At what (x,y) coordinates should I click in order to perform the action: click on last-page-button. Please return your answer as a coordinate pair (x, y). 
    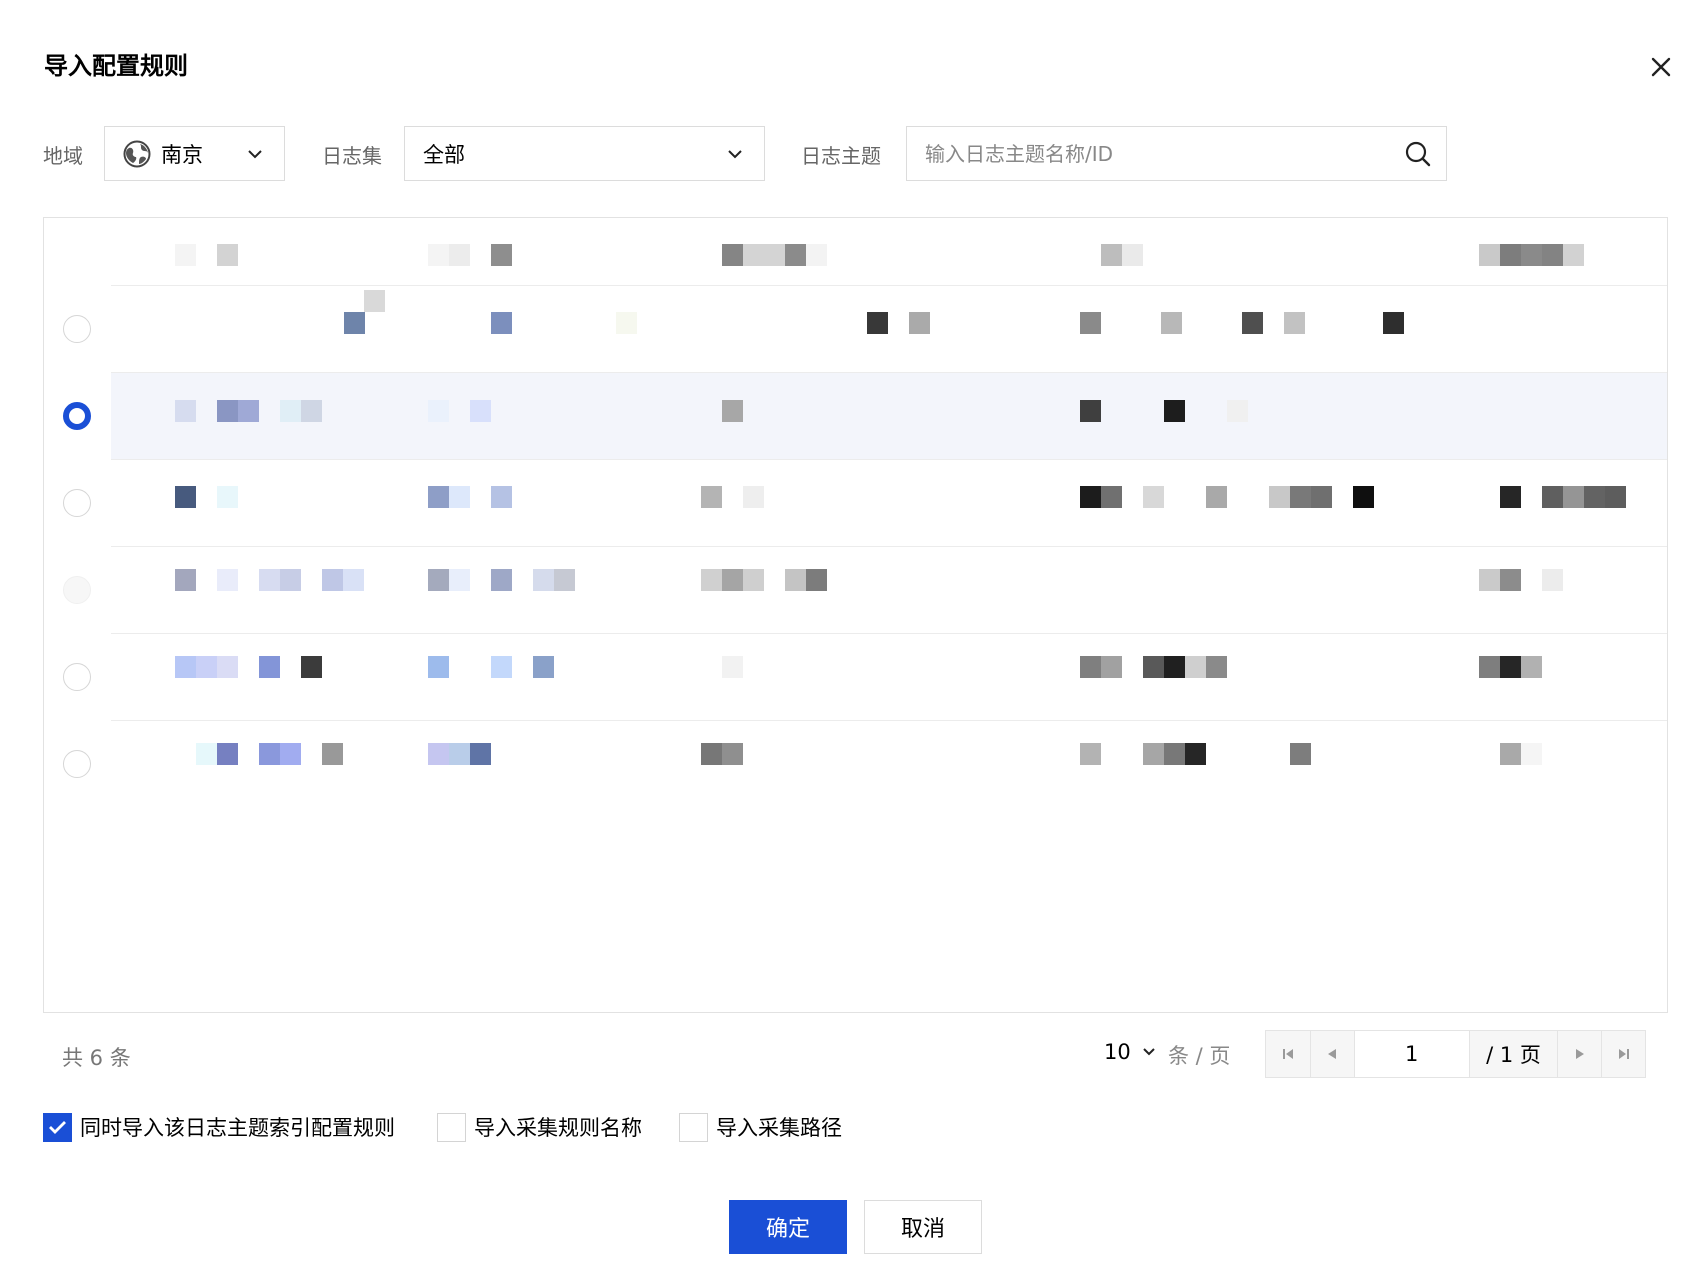
    Looking at the image, I should click on (1623, 1054).